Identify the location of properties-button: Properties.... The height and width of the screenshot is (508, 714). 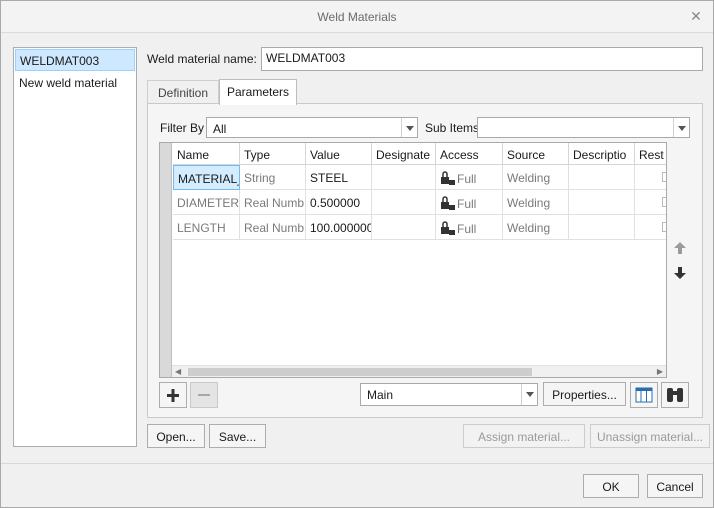
(584, 394).